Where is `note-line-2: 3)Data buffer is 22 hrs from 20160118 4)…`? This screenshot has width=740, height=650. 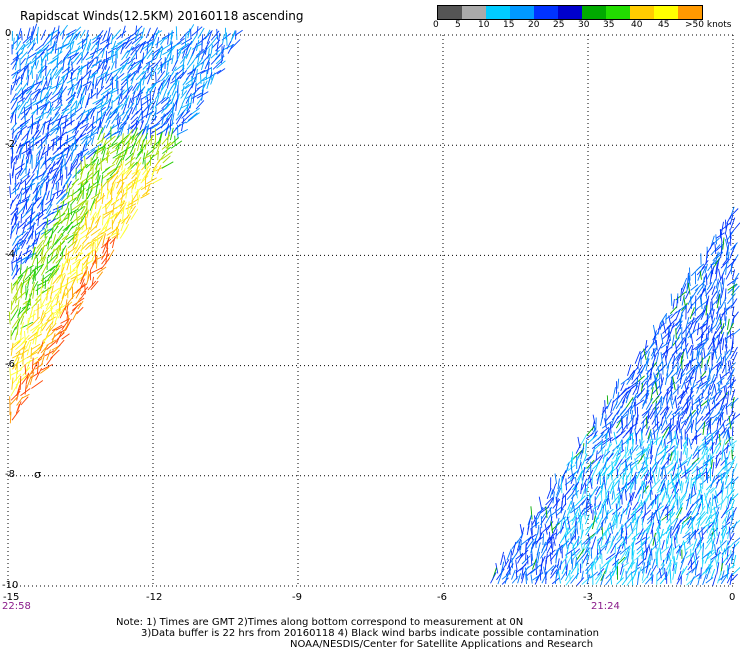 note-line-2: 3)Data buffer is 22 hrs from 20160118 4)… is located at coordinates (370, 633).